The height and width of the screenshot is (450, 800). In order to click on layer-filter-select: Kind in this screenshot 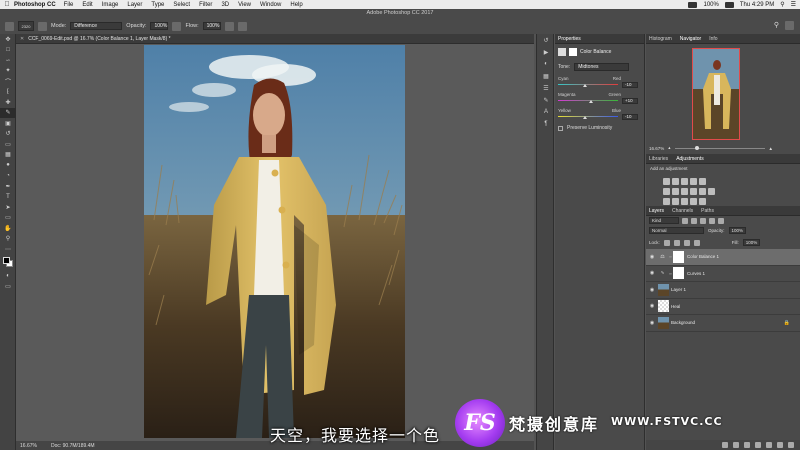, I will do `click(664, 220)`.